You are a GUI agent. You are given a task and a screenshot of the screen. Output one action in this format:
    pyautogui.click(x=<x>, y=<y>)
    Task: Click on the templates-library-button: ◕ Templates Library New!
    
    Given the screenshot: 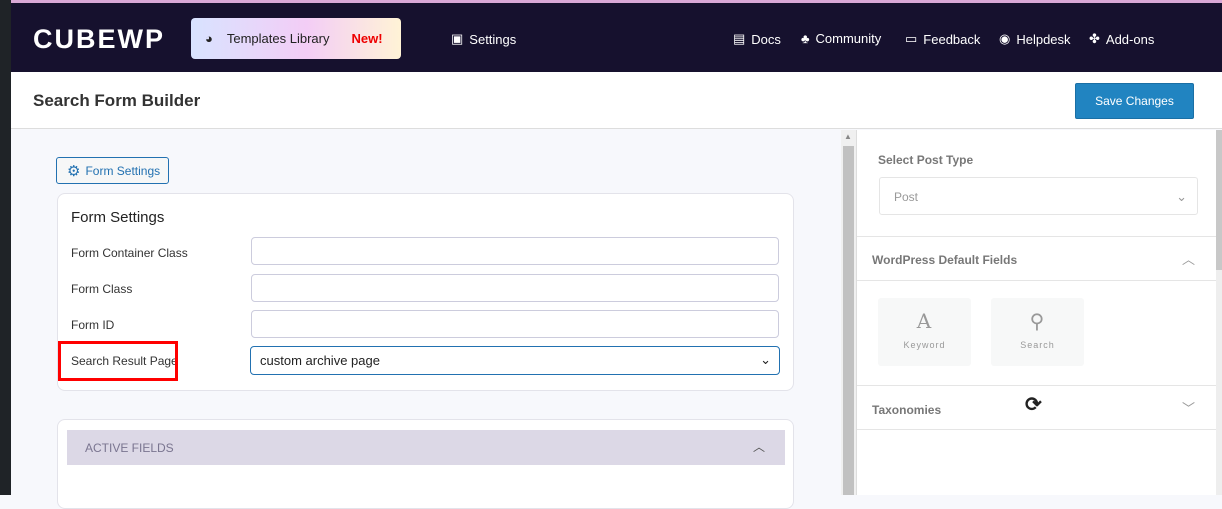 What is the action you would take?
    pyautogui.click(x=296, y=38)
    